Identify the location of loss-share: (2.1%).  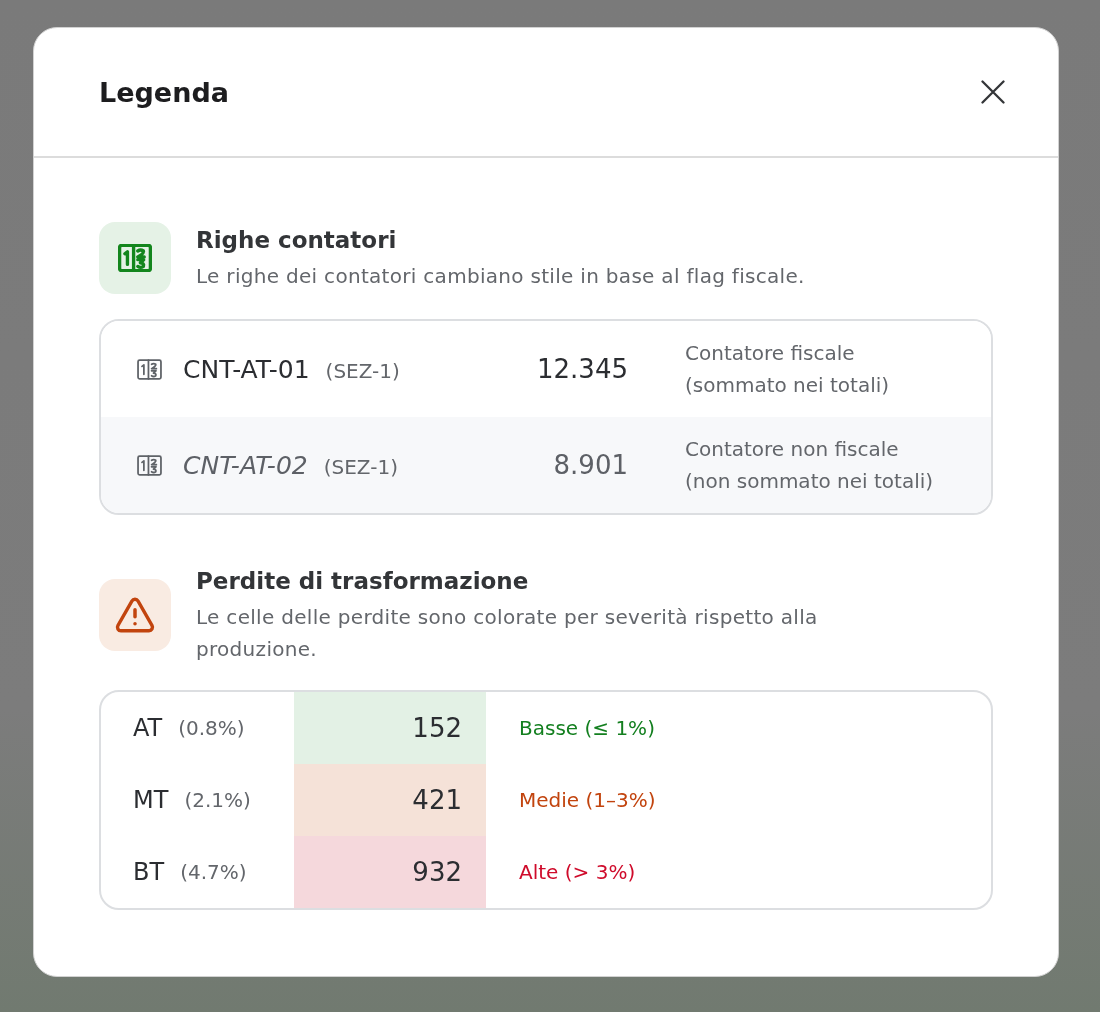
(217, 800).